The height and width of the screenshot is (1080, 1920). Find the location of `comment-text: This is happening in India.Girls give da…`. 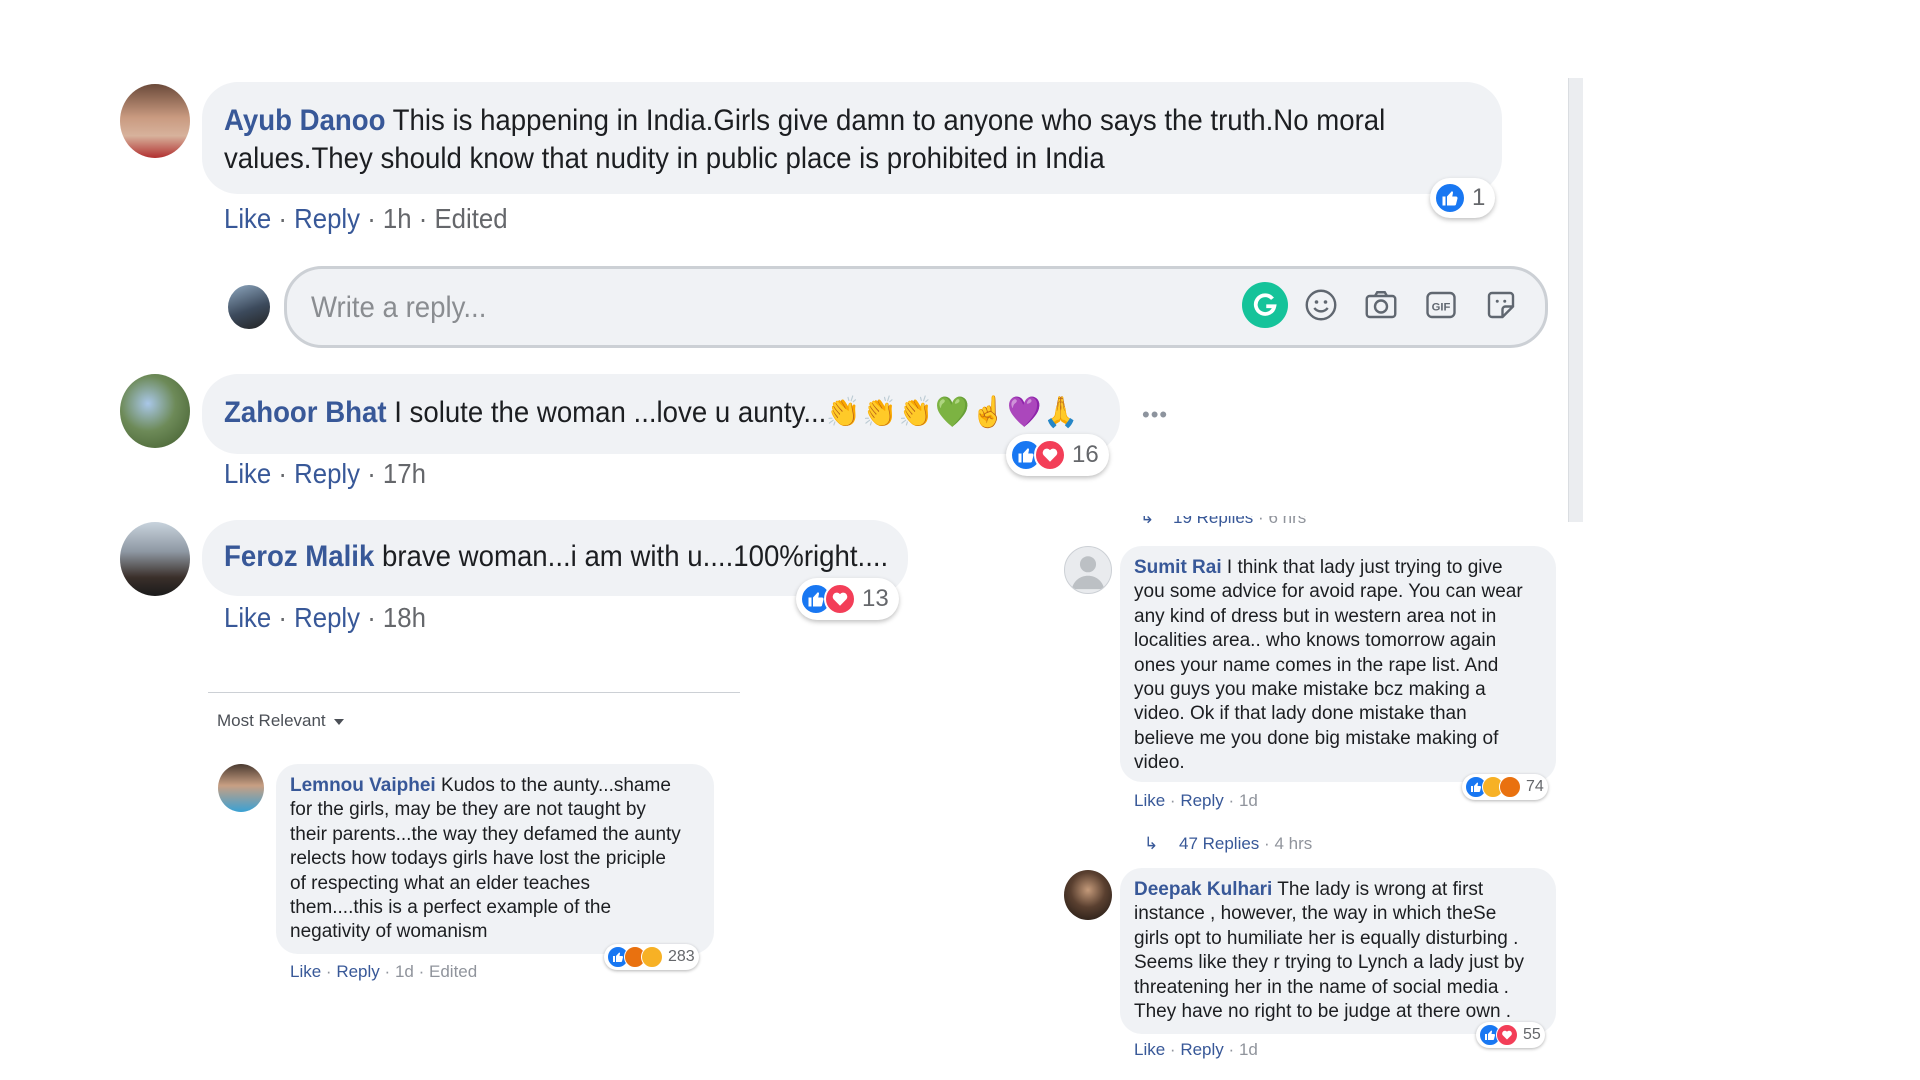

comment-text: This is happening in India.Girls give da… is located at coordinates (885, 120).